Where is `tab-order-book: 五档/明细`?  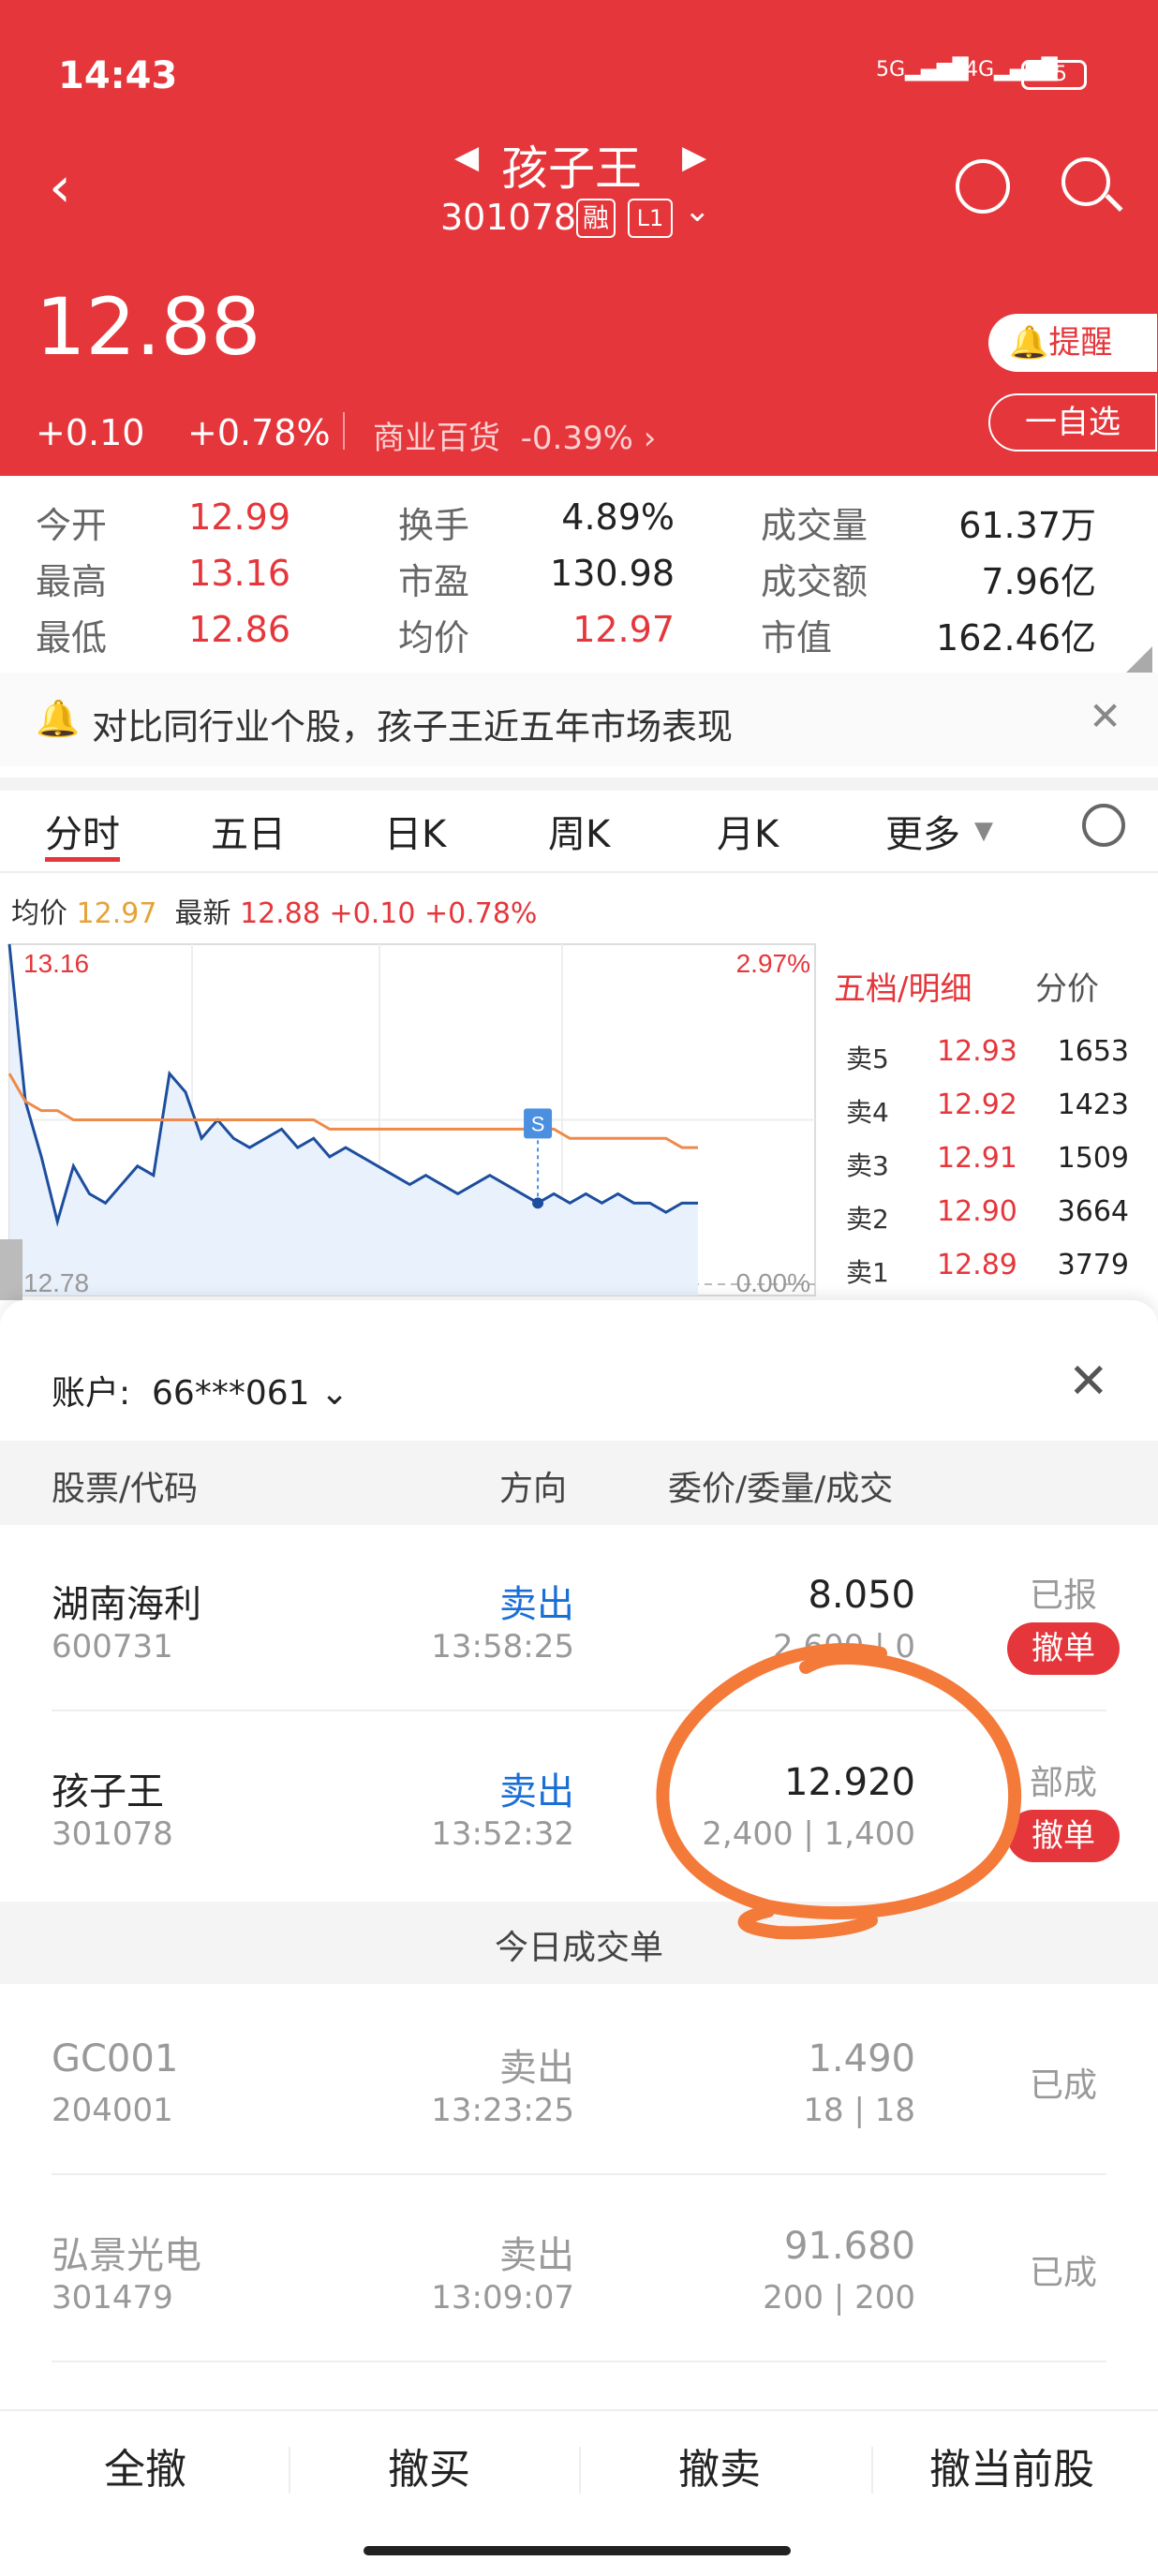 tab-order-book: 五档/明细 is located at coordinates (903, 986).